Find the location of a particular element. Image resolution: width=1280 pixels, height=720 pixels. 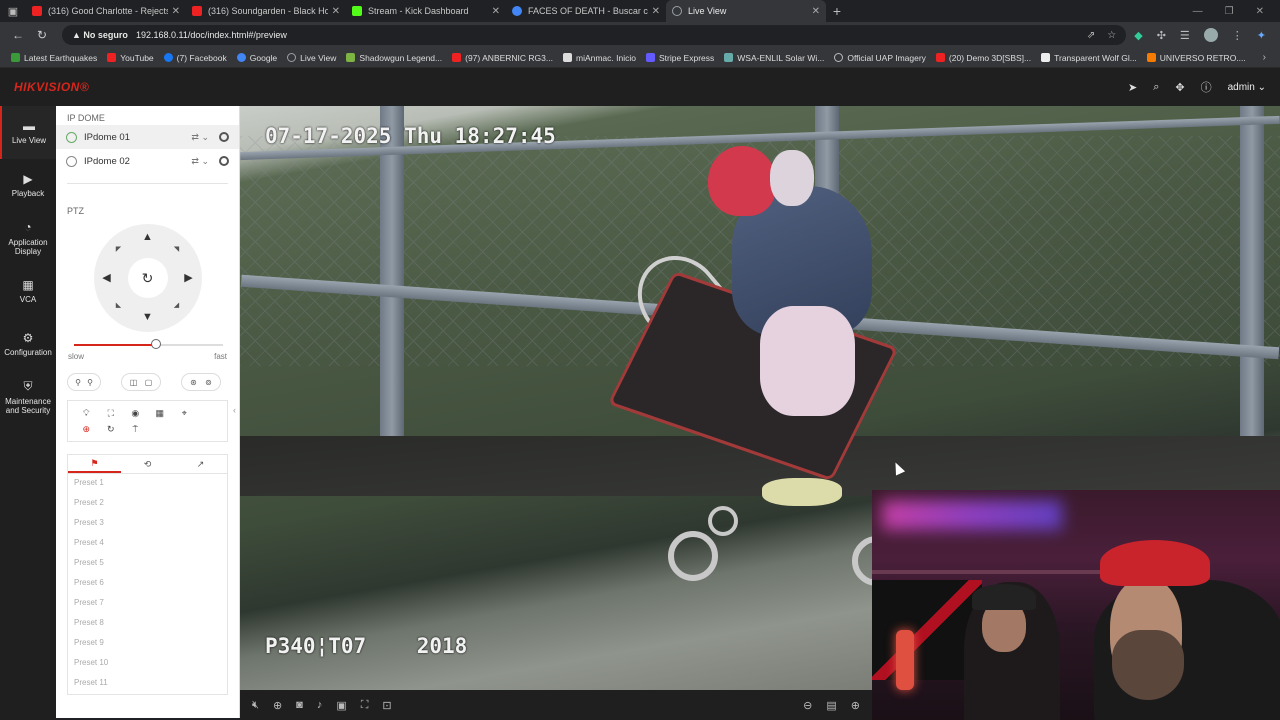

browser-tab: FACES OF DEATH - Buscar con Goo✕ is located at coordinates (586, 11).